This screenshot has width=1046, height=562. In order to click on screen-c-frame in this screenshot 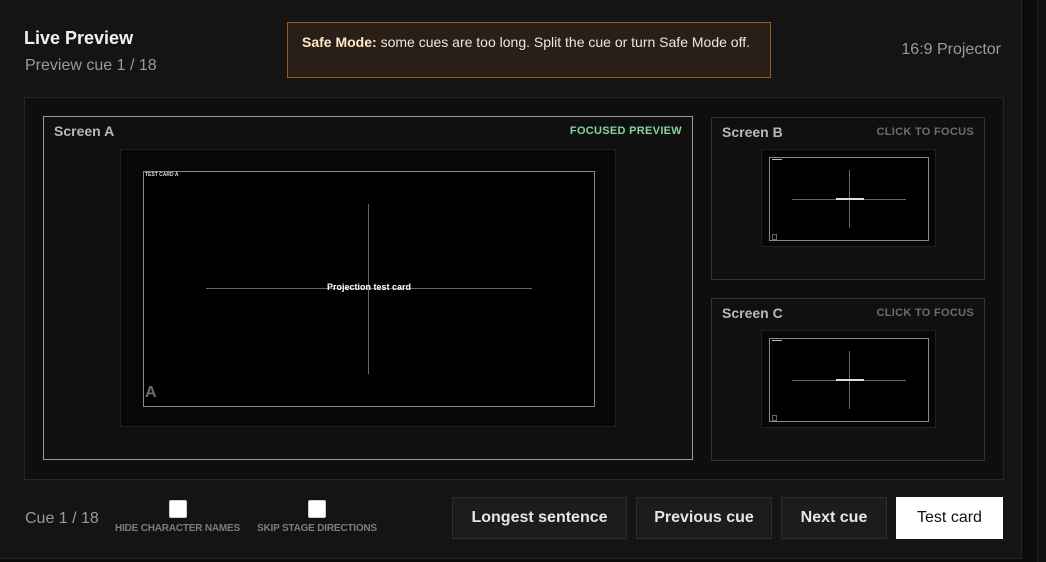, I will do `click(848, 379)`.